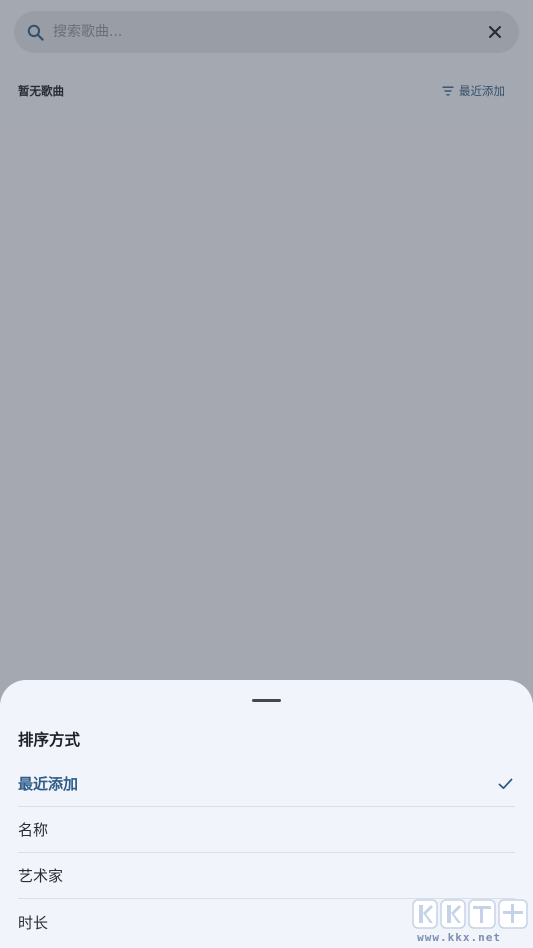 The image size is (533, 948). Describe the element at coordinates (266, 700) in the screenshot. I see `drag-handle` at that location.